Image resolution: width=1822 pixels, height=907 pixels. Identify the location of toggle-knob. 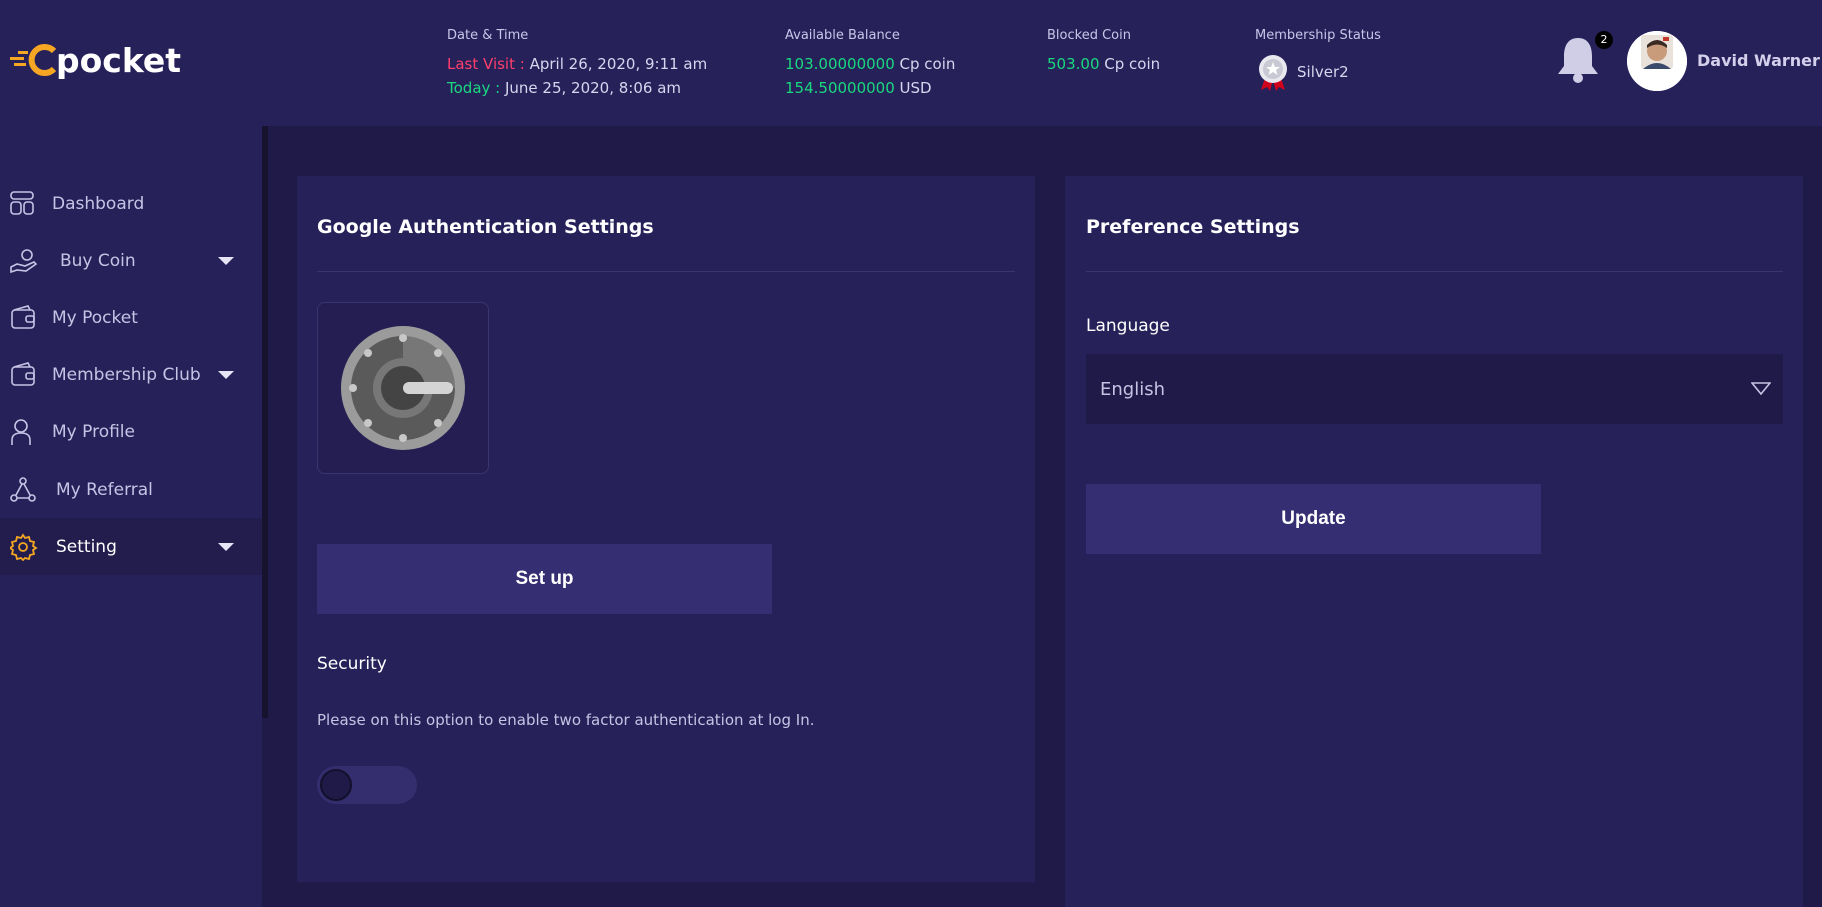
(336, 785).